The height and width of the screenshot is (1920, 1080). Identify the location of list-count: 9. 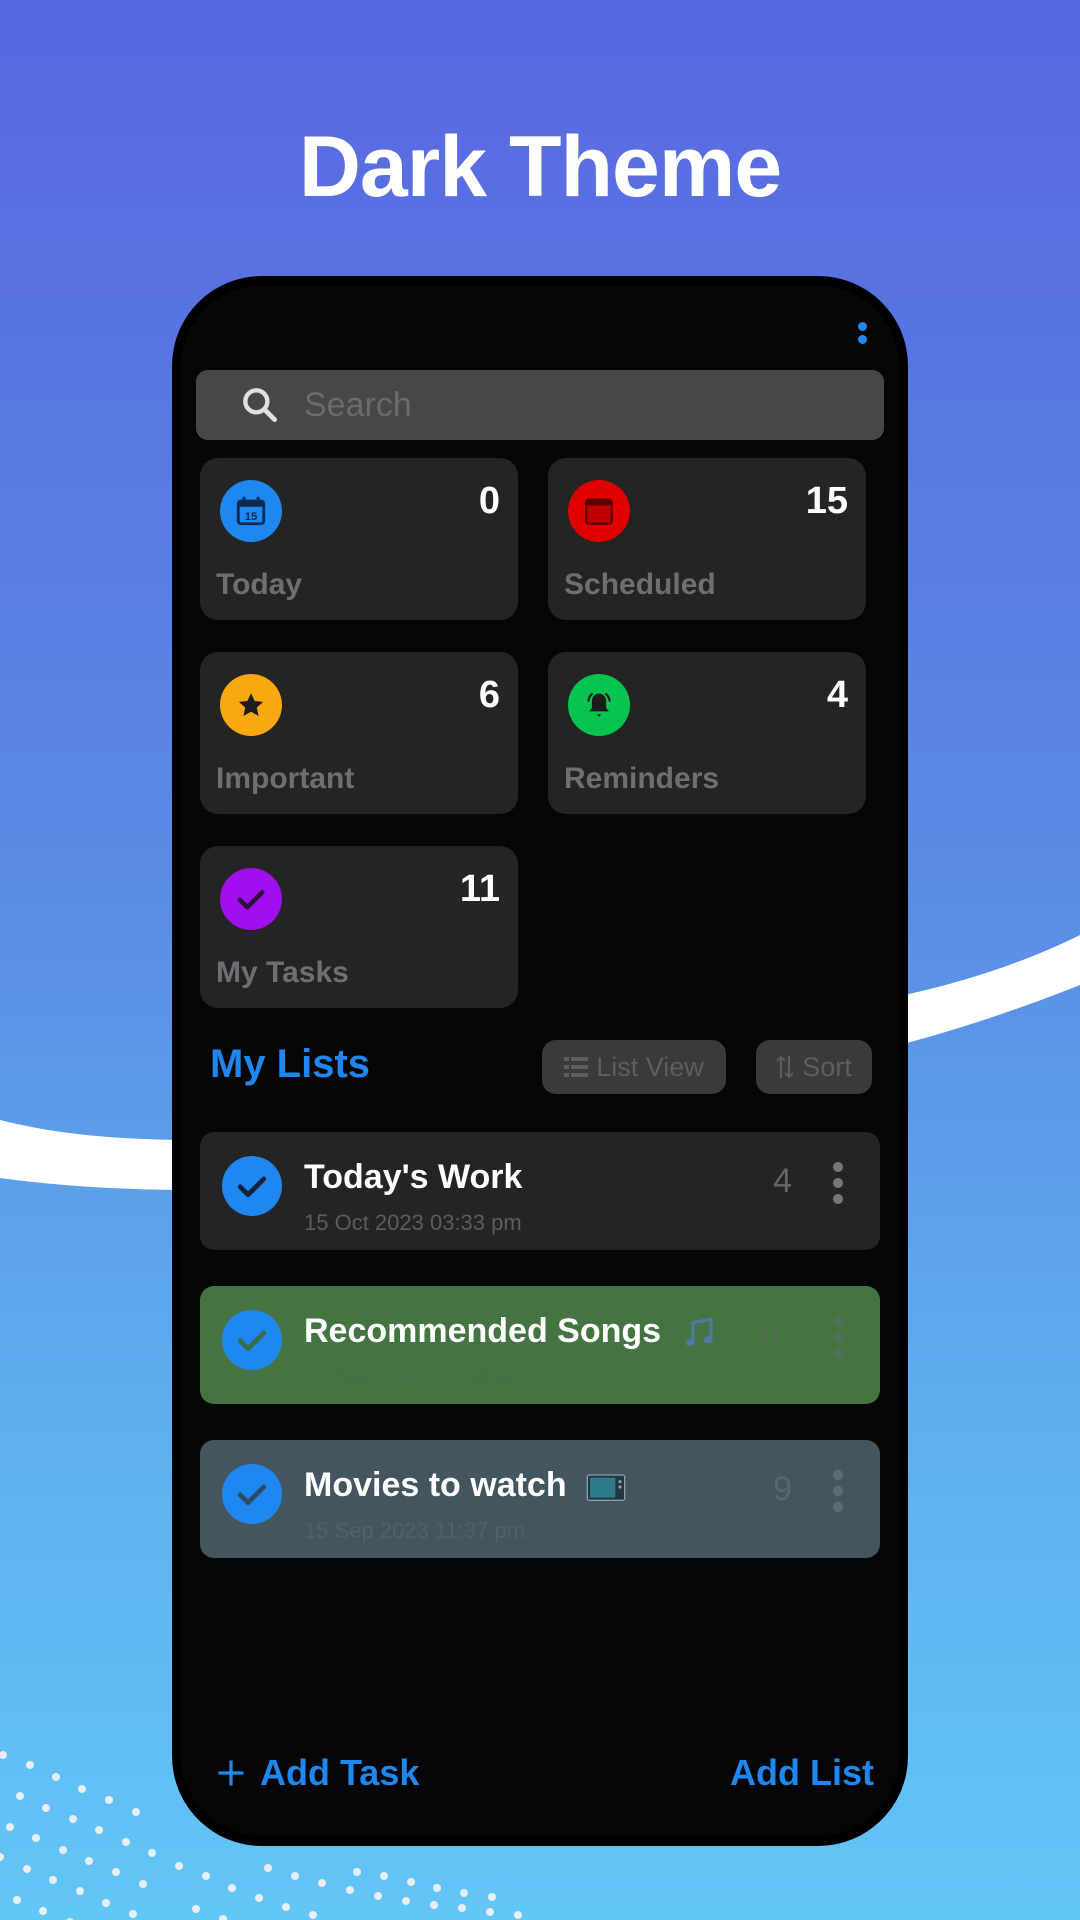
(782, 1489).